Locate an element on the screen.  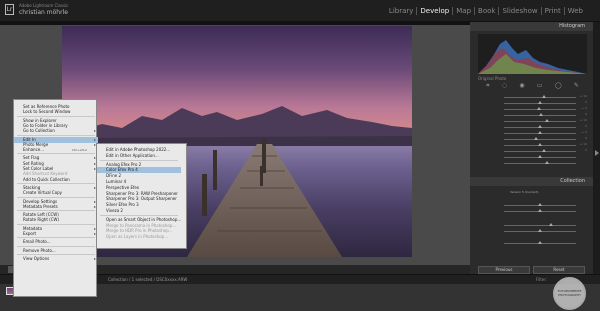
menu-item-label: Perspective Efex is located at coordinates (123, 187).